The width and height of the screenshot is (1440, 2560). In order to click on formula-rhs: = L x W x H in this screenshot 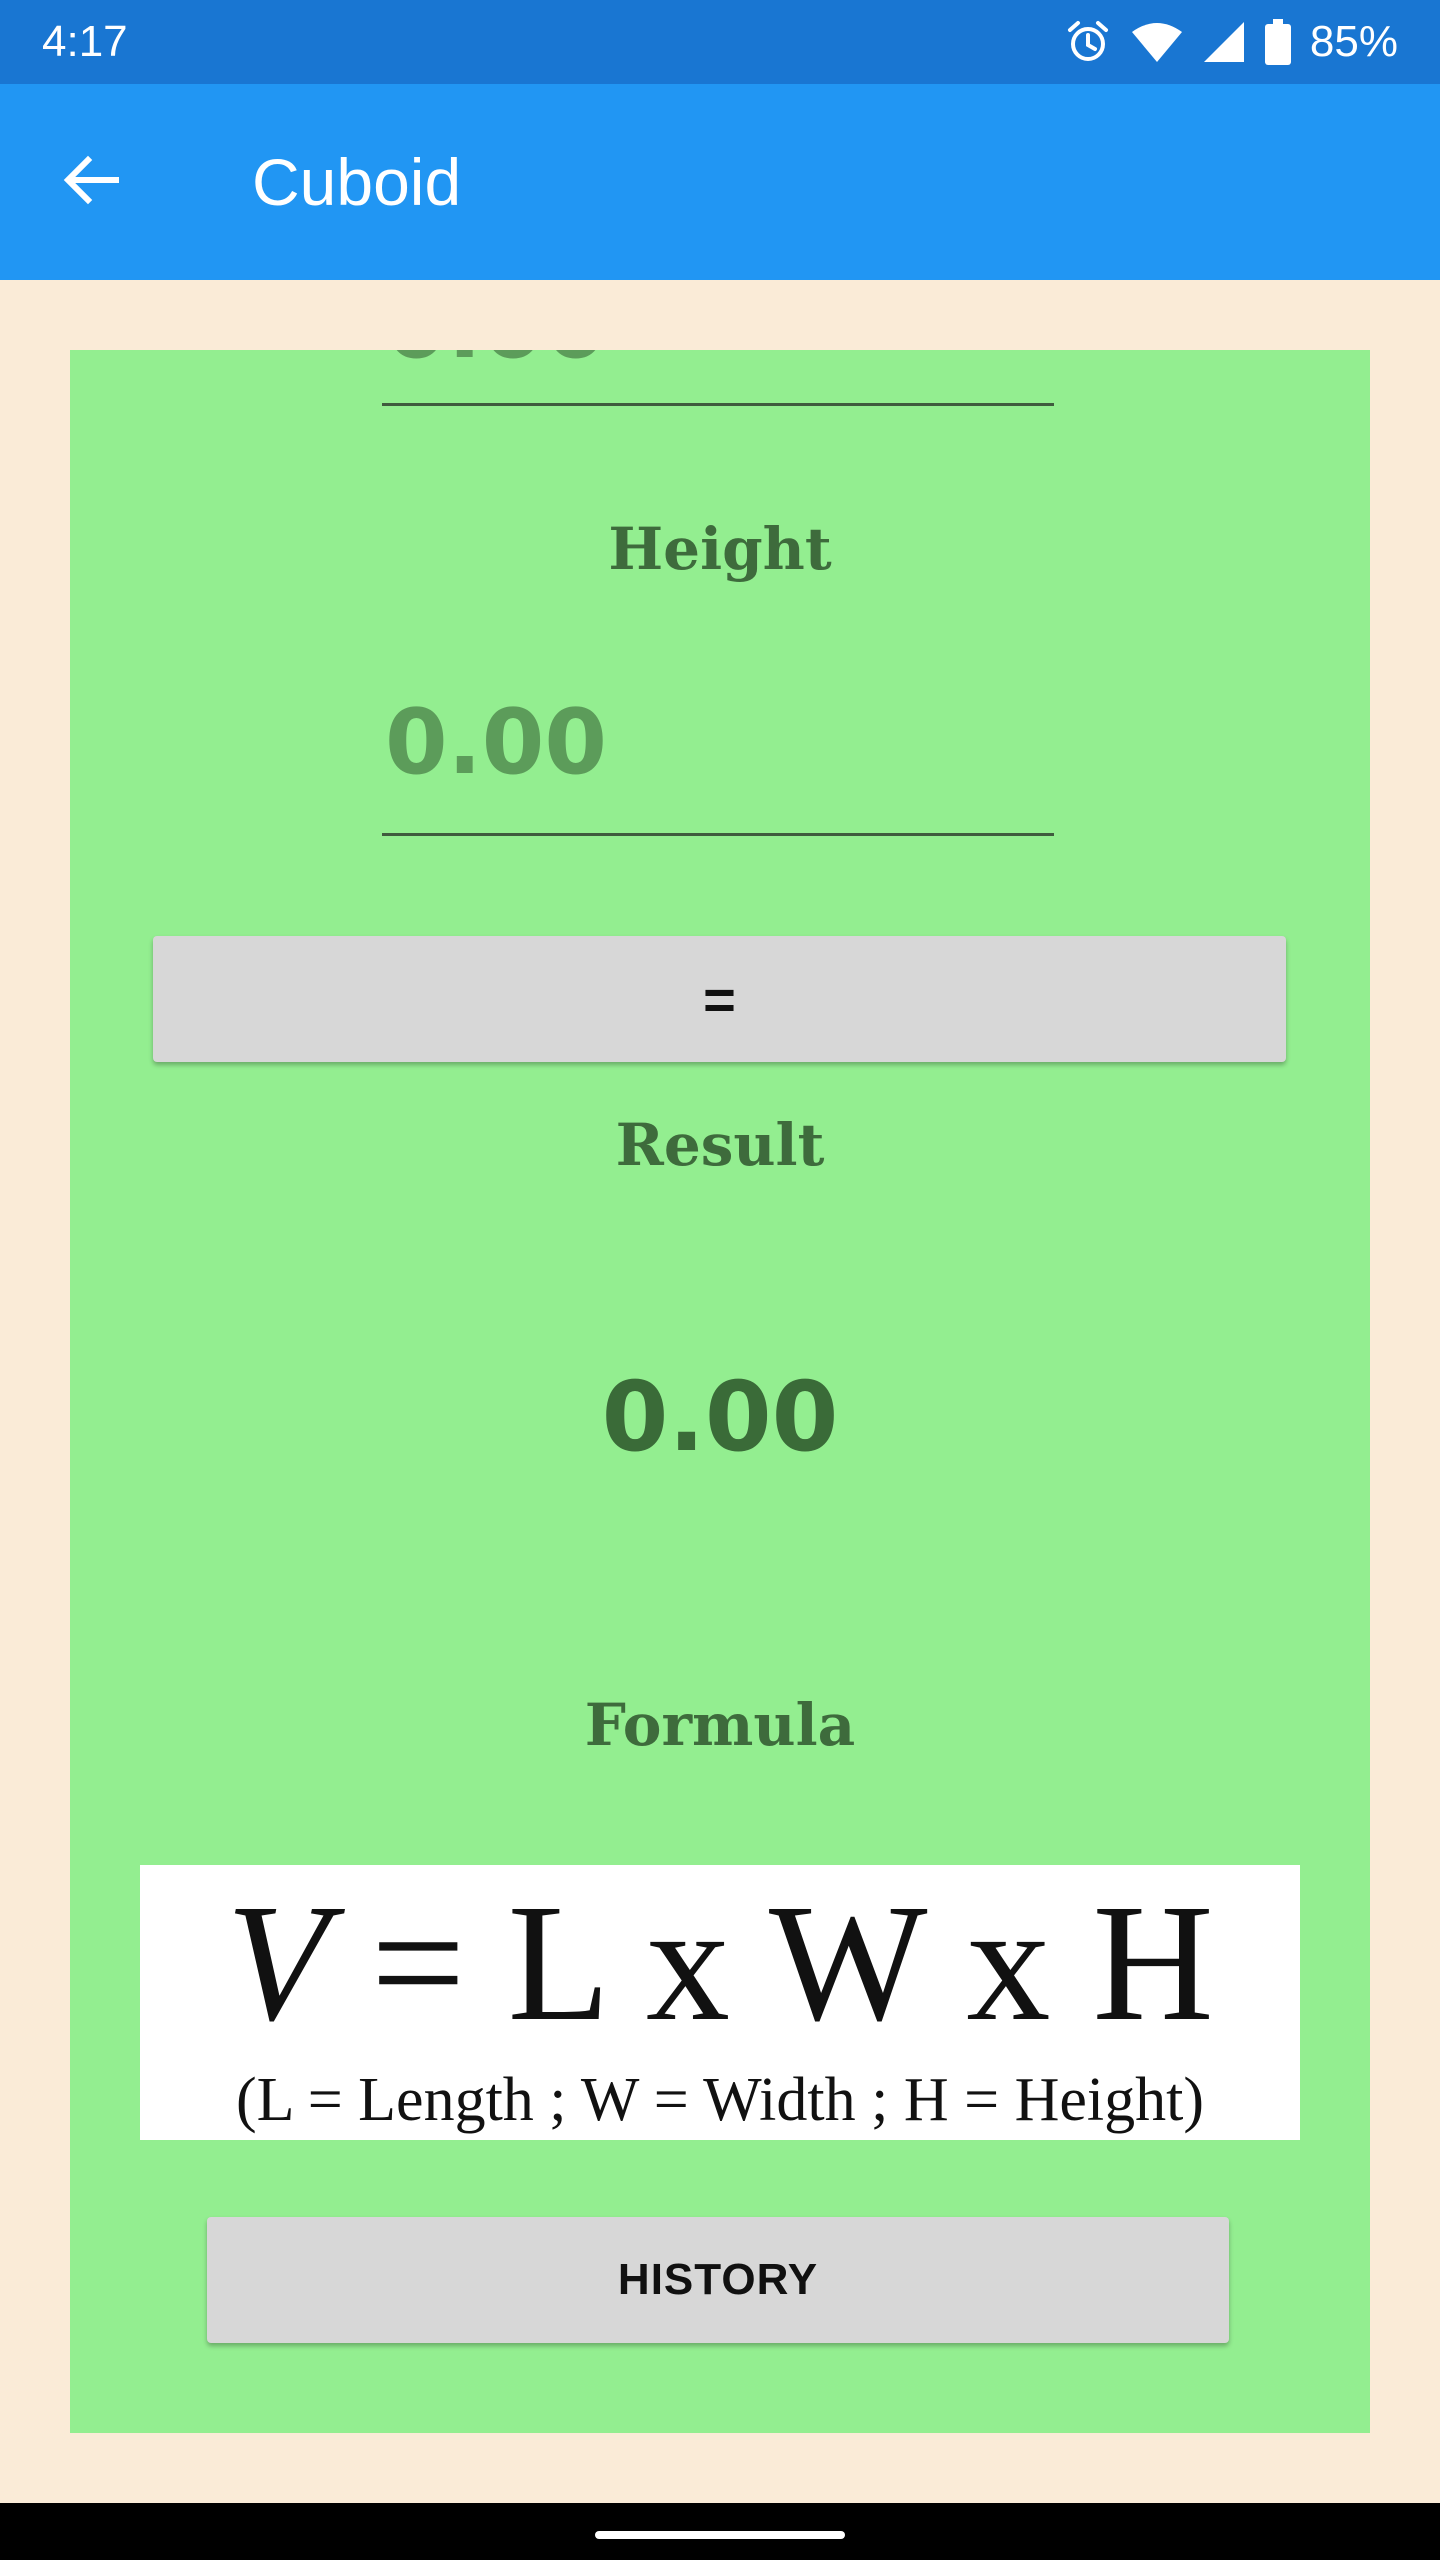, I will do `click(792, 1963)`.